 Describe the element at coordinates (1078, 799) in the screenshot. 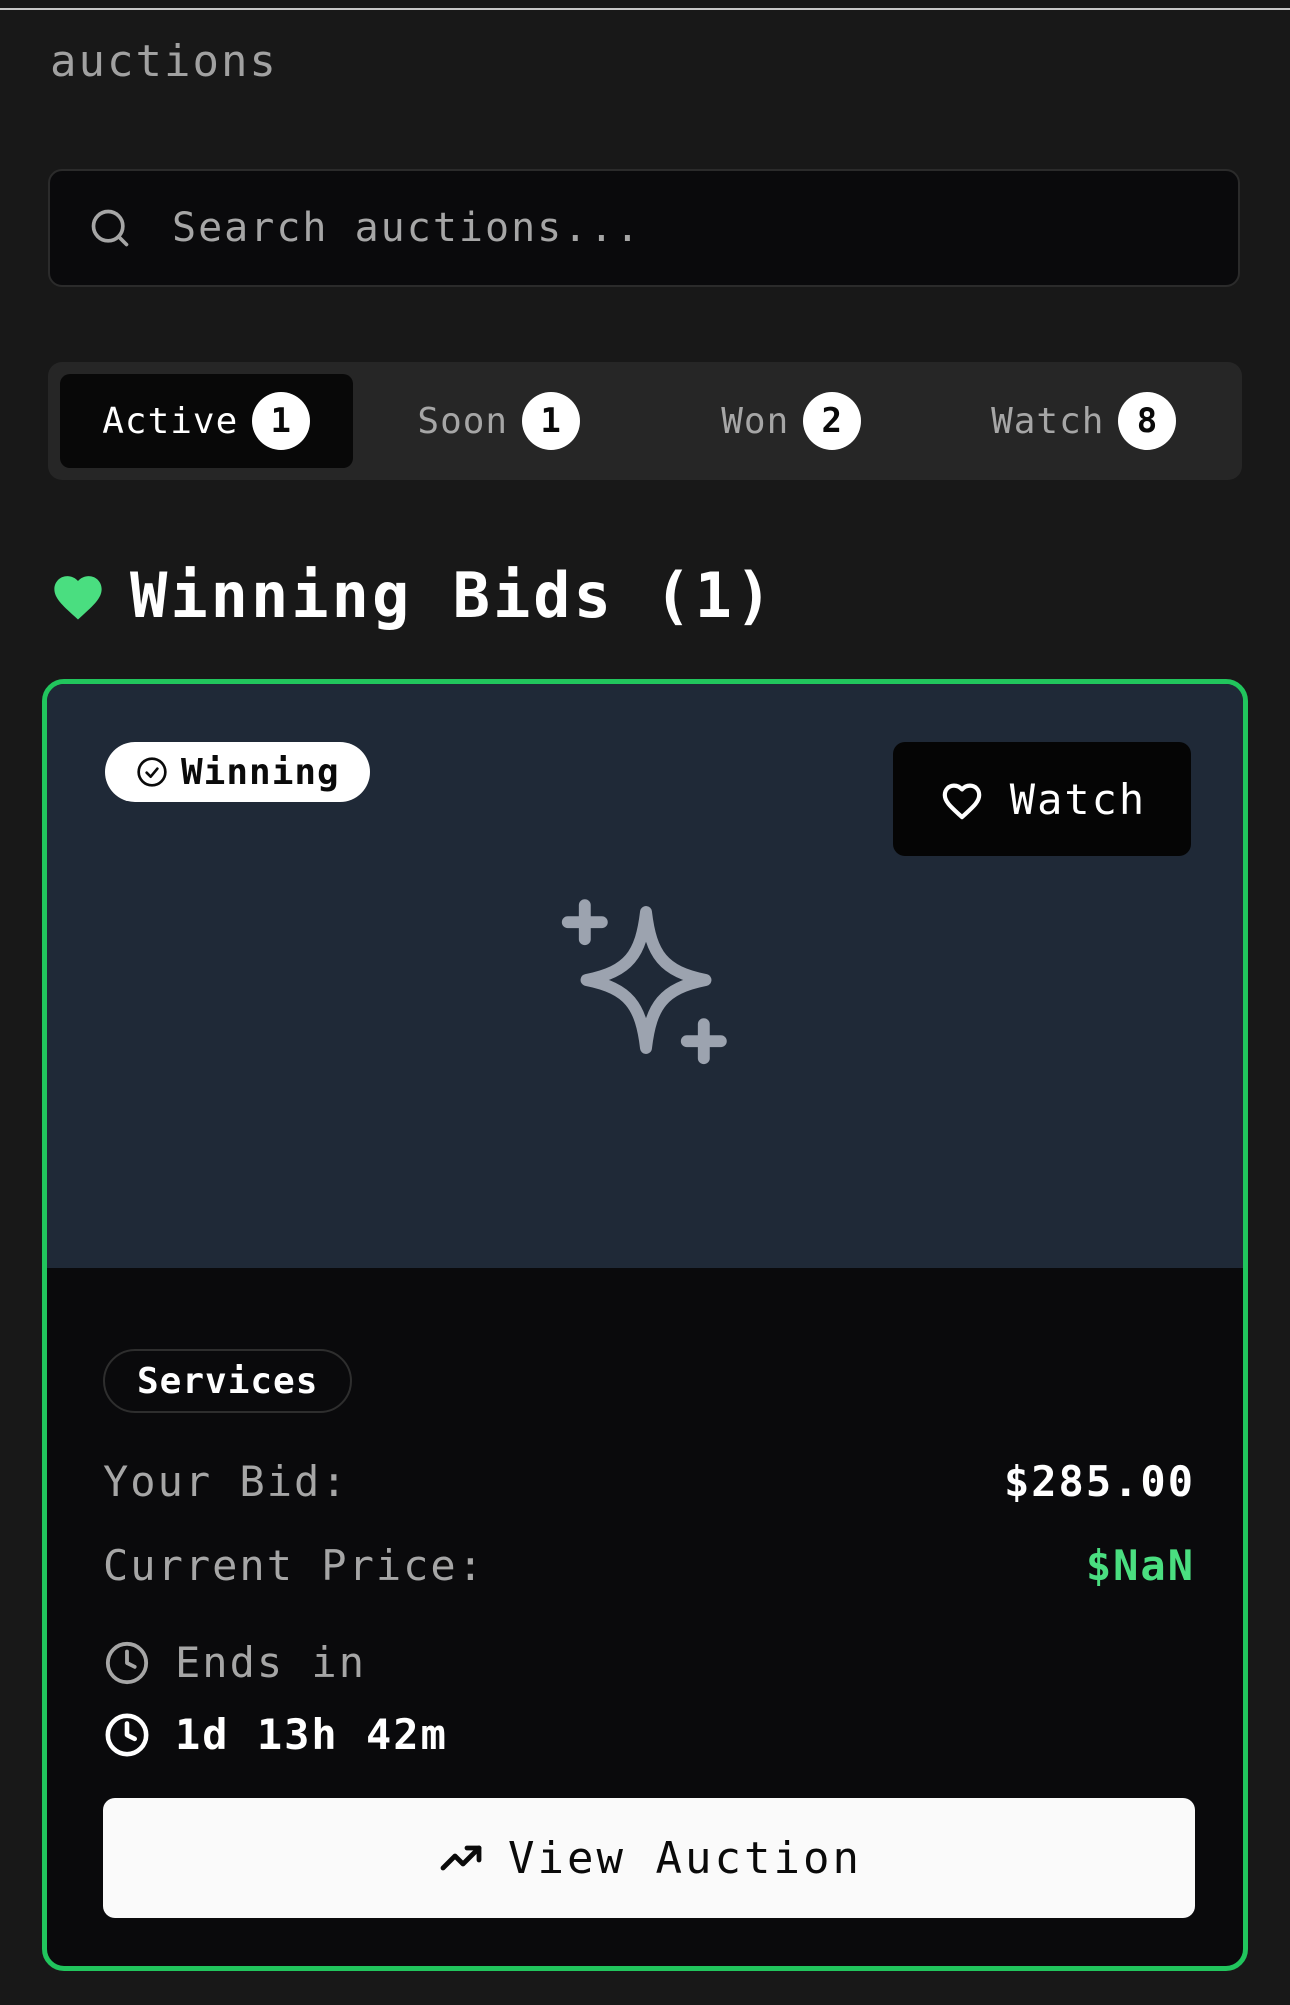

I see `watch-button-label: Watch` at that location.